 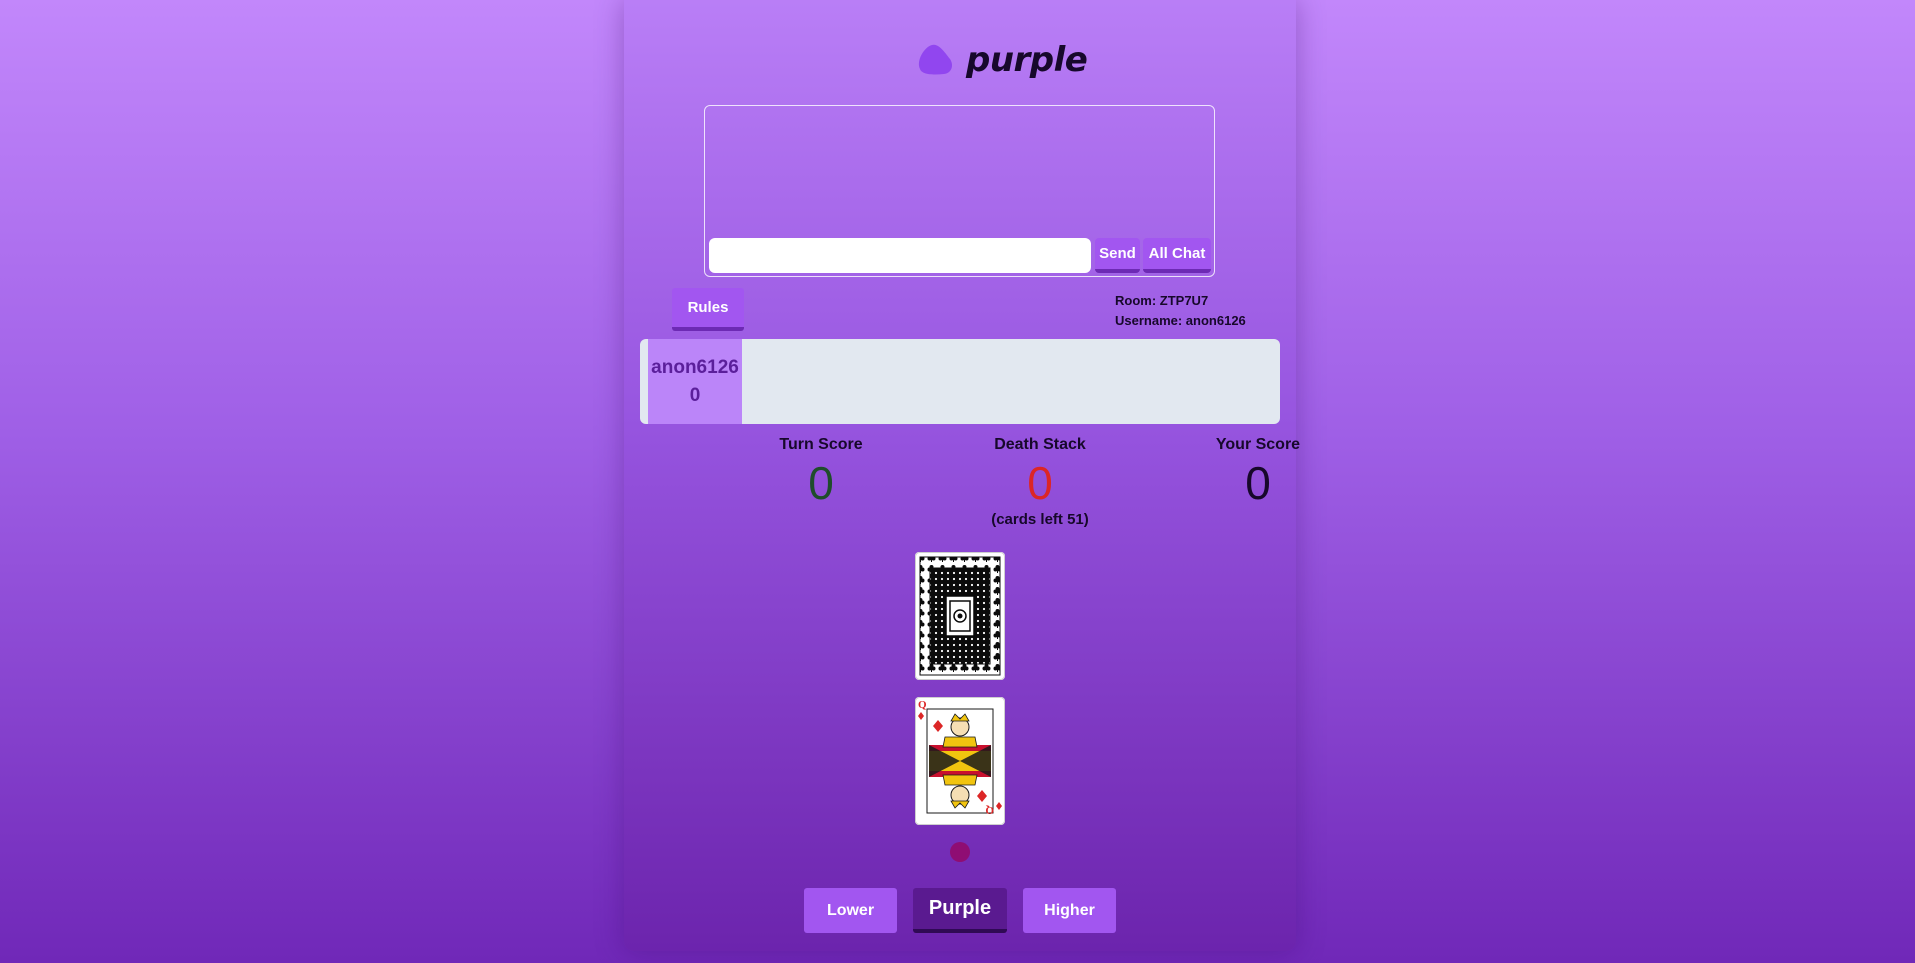 What do you see at coordinates (1162, 300) in the screenshot?
I see `room-code: Room: ZTP7U7` at bounding box center [1162, 300].